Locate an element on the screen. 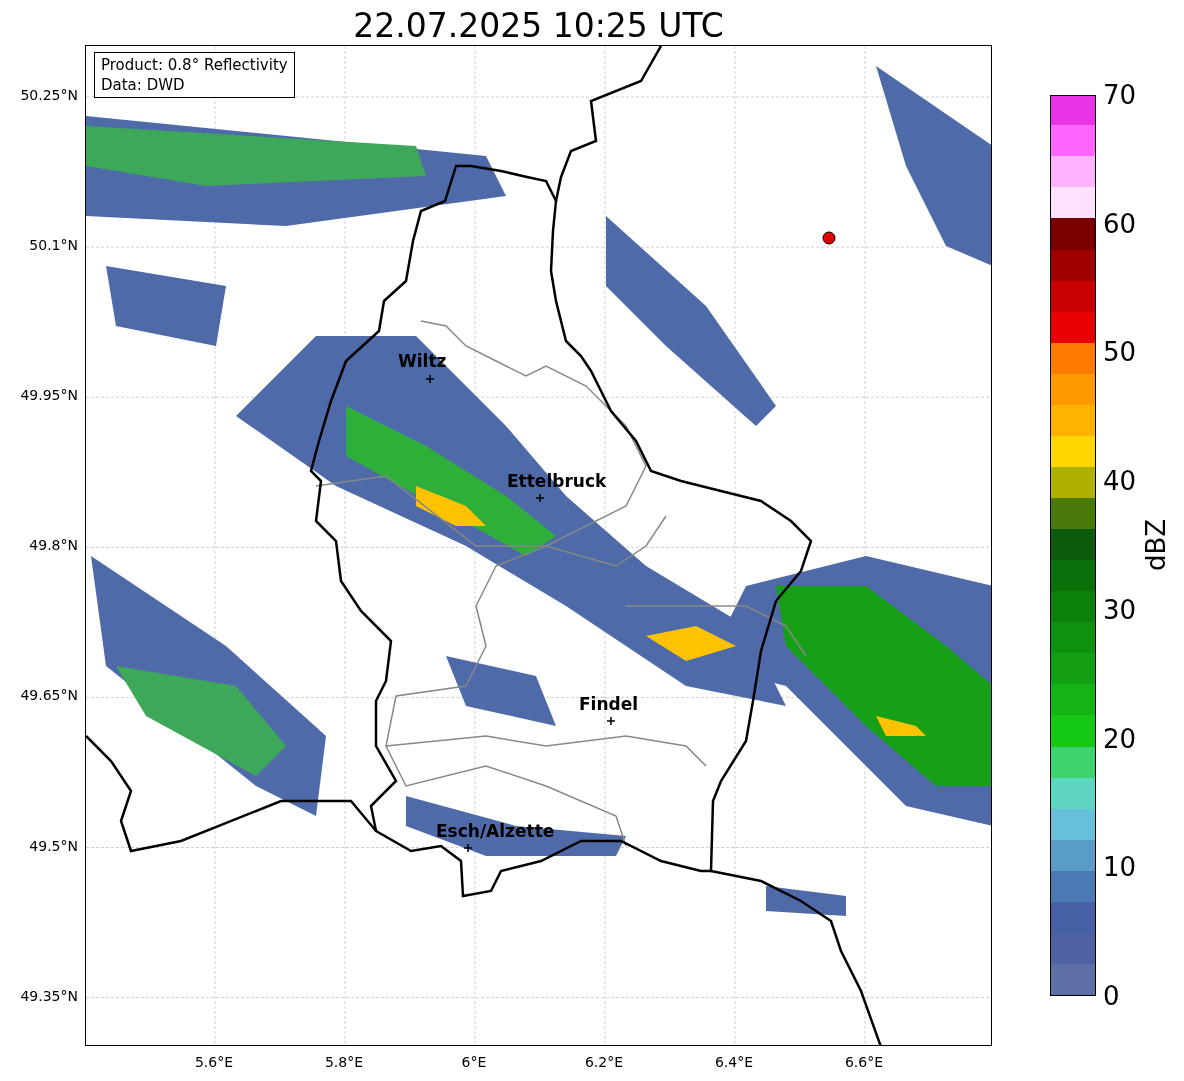 The height and width of the screenshot is (1081, 1184). chart-title: 22.07.2025 10:25 UTC is located at coordinates (538, 26).